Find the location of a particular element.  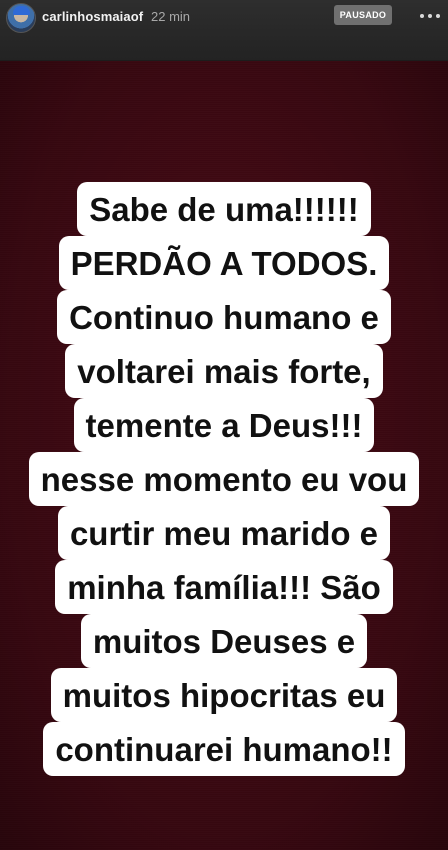

caption-line: PERDÃO A TODOS. is located at coordinates (224, 263).